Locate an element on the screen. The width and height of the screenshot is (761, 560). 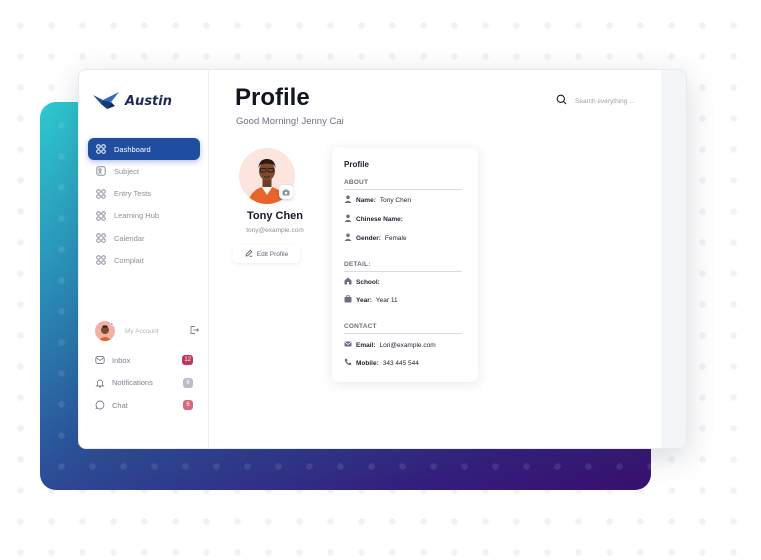
chinese-name-row: Chinese Name: is located at coordinates (375, 219).